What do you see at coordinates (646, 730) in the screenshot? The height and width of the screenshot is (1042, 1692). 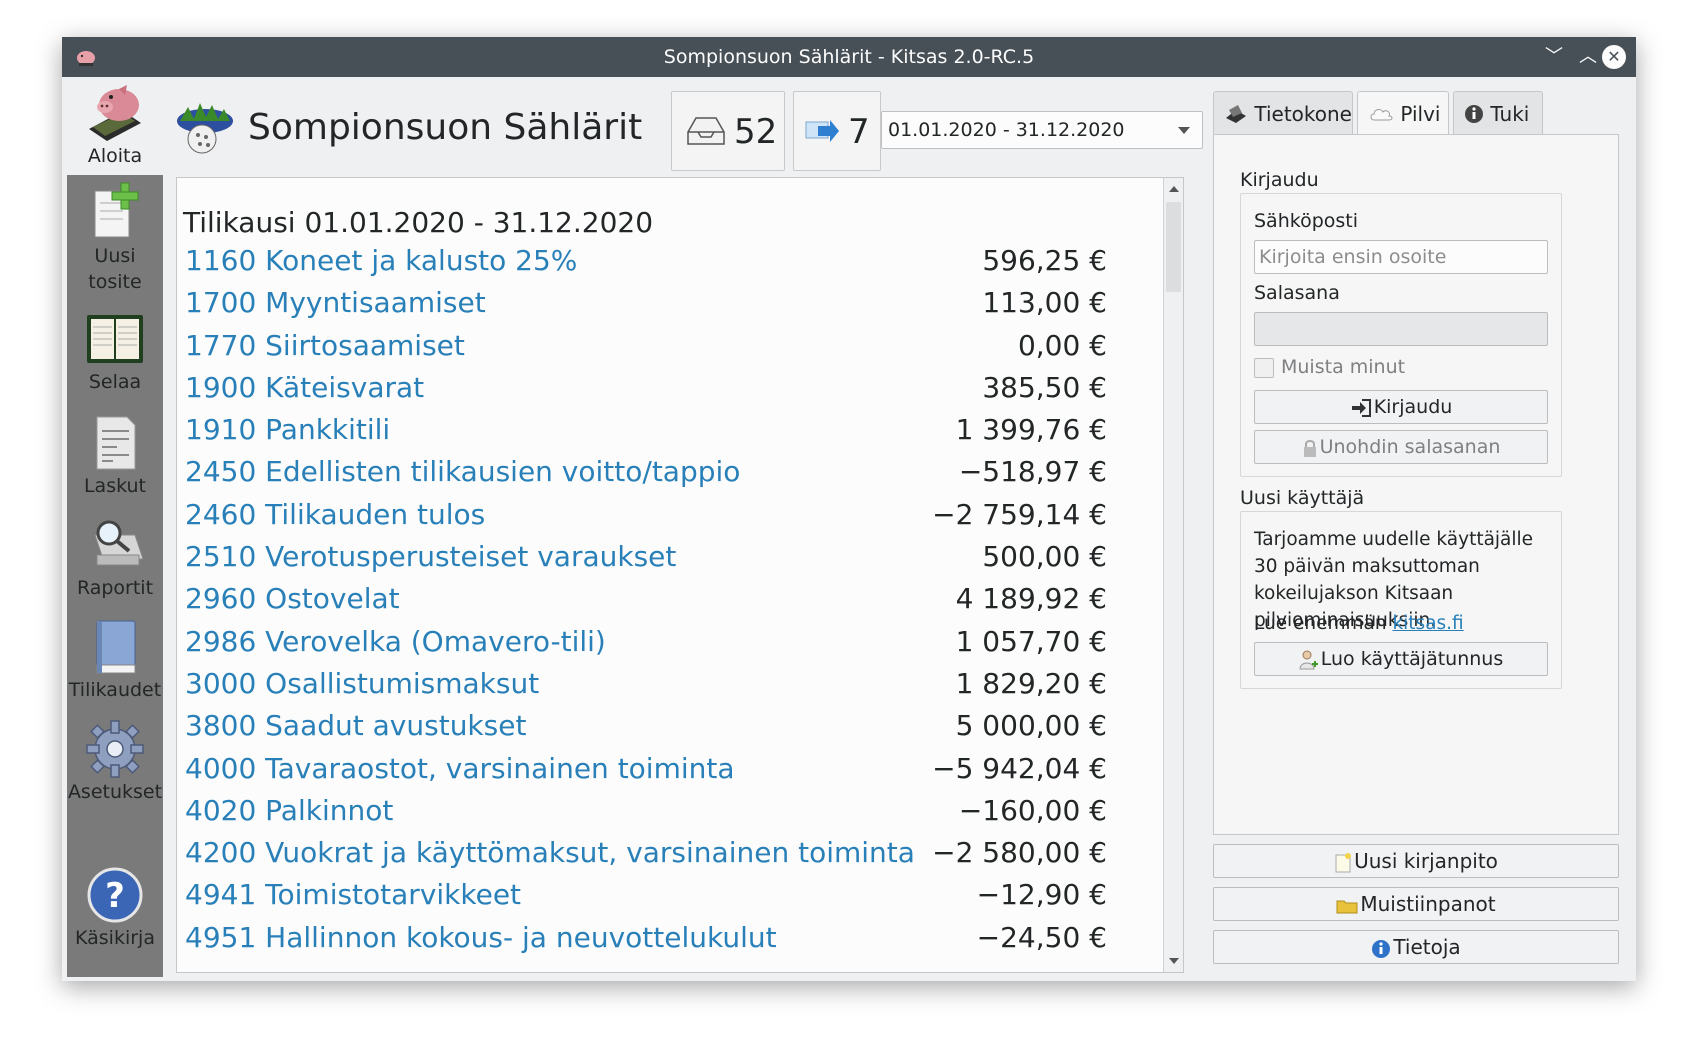 I see `account-row: 3800 Saadut avustukset 5 000,00 €` at bounding box center [646, 730].